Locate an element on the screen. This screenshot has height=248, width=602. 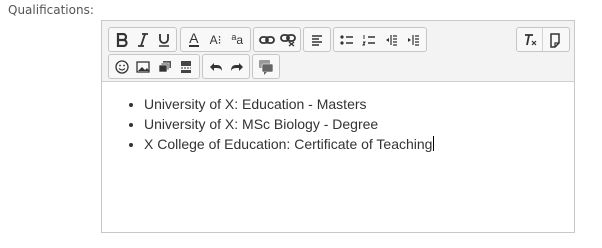
numbered-list-icon is located at coordinates (368, 39).